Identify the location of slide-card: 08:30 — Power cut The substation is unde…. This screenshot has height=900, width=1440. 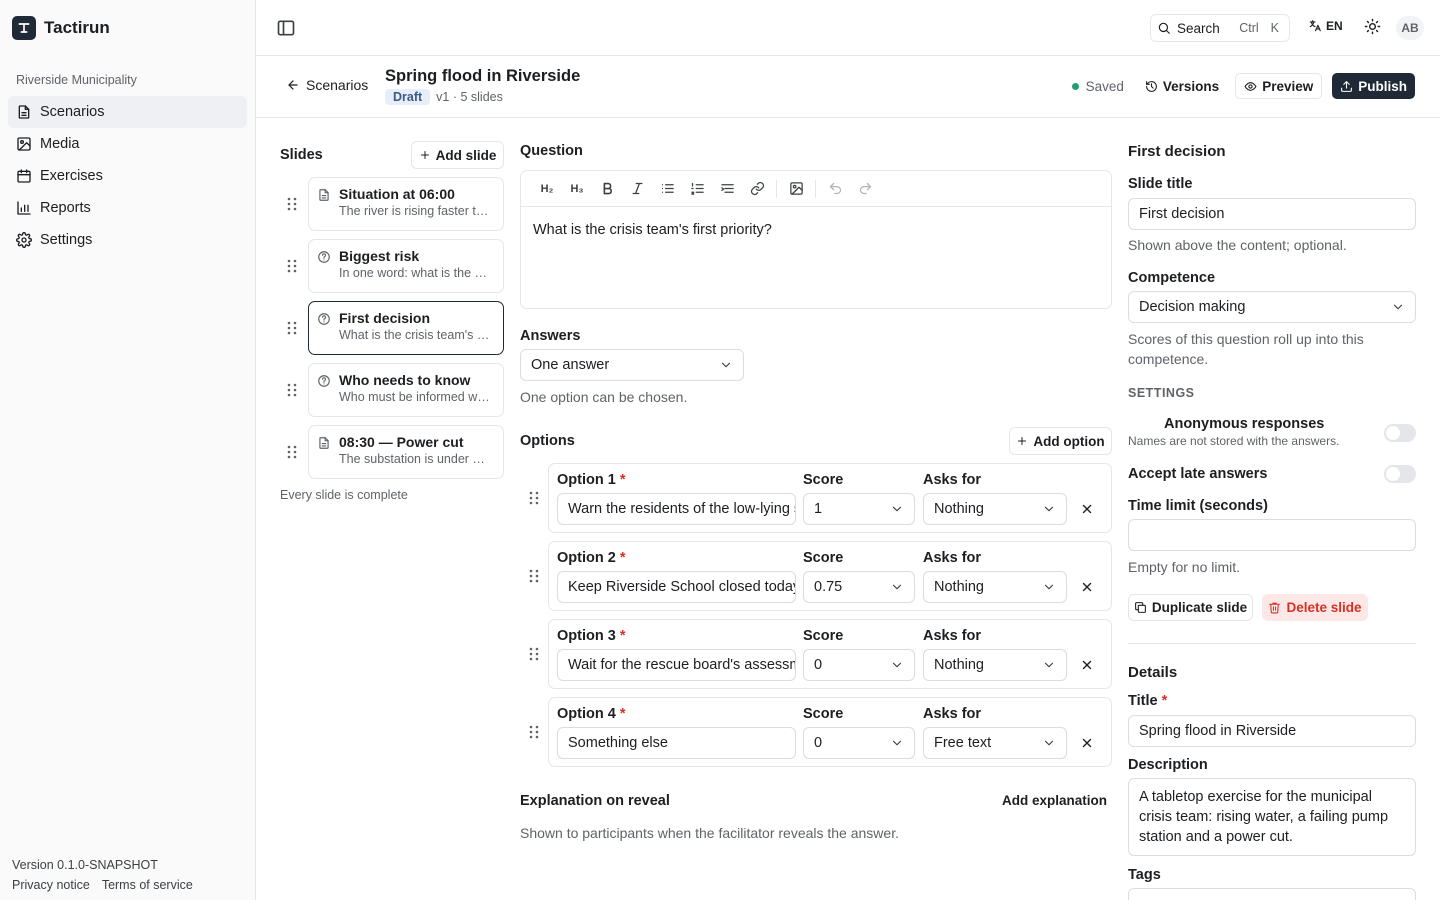
(406, 452).